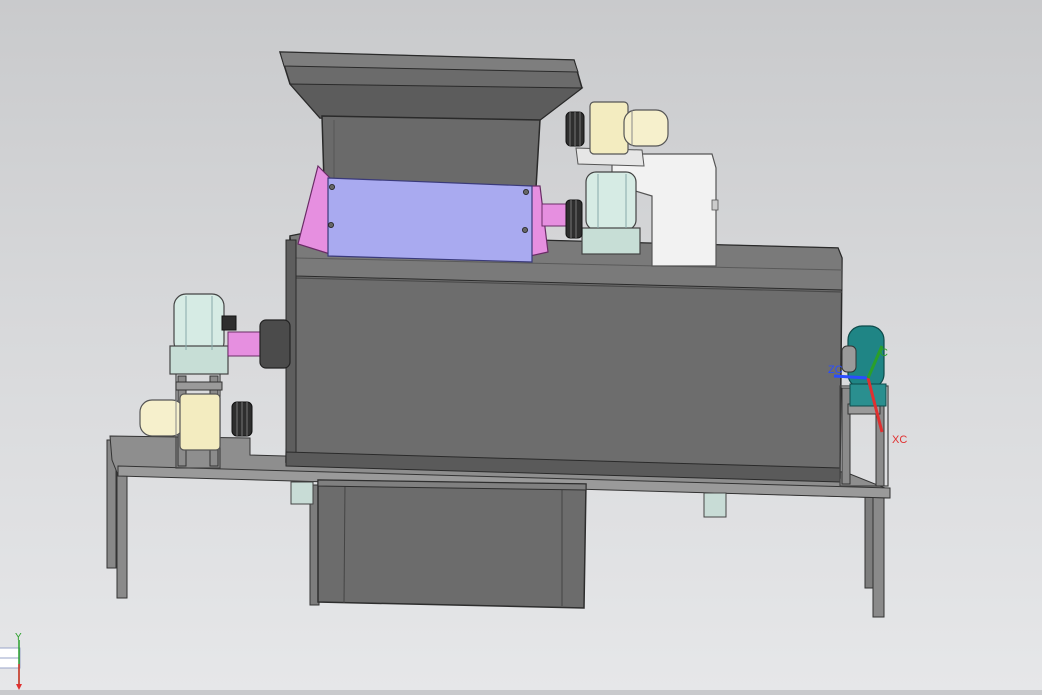 This screenshot has height=695, width=1042. Describe the element at coordinates (646, 128) in the screenshot. I see `motor-upper-body` at that location.